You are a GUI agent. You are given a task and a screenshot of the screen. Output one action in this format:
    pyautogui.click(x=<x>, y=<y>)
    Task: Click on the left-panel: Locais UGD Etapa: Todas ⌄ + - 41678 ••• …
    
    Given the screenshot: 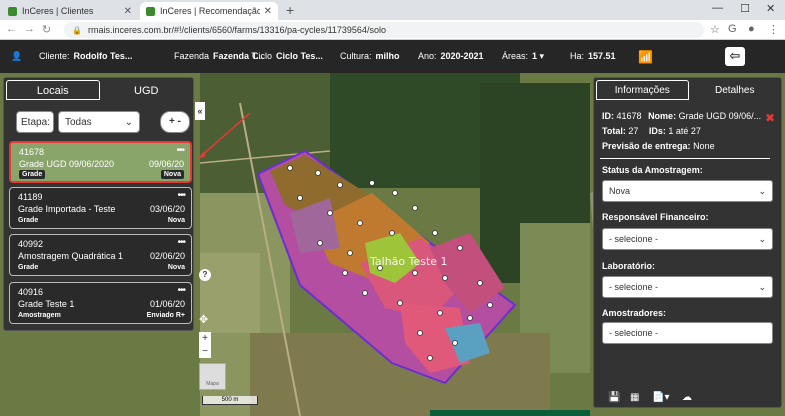 What is the action you would take?
    pyautogui.click(x=98, y=204)
    